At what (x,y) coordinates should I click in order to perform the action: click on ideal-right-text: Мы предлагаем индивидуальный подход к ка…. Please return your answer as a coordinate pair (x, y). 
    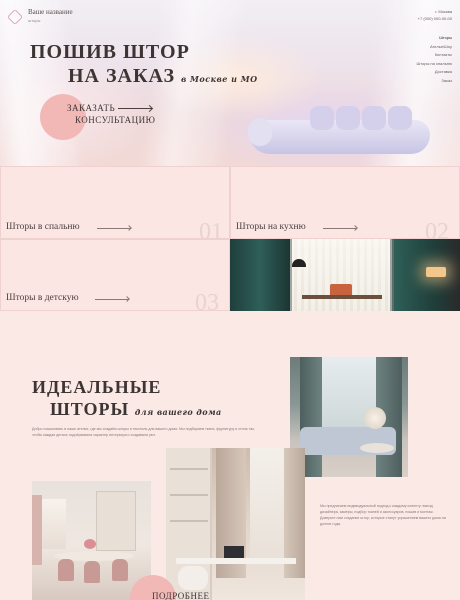
    Looking at the image, I should click on (383, 515).